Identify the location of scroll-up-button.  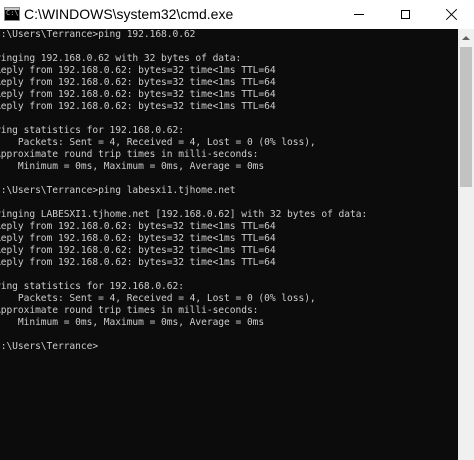
(466, 37).